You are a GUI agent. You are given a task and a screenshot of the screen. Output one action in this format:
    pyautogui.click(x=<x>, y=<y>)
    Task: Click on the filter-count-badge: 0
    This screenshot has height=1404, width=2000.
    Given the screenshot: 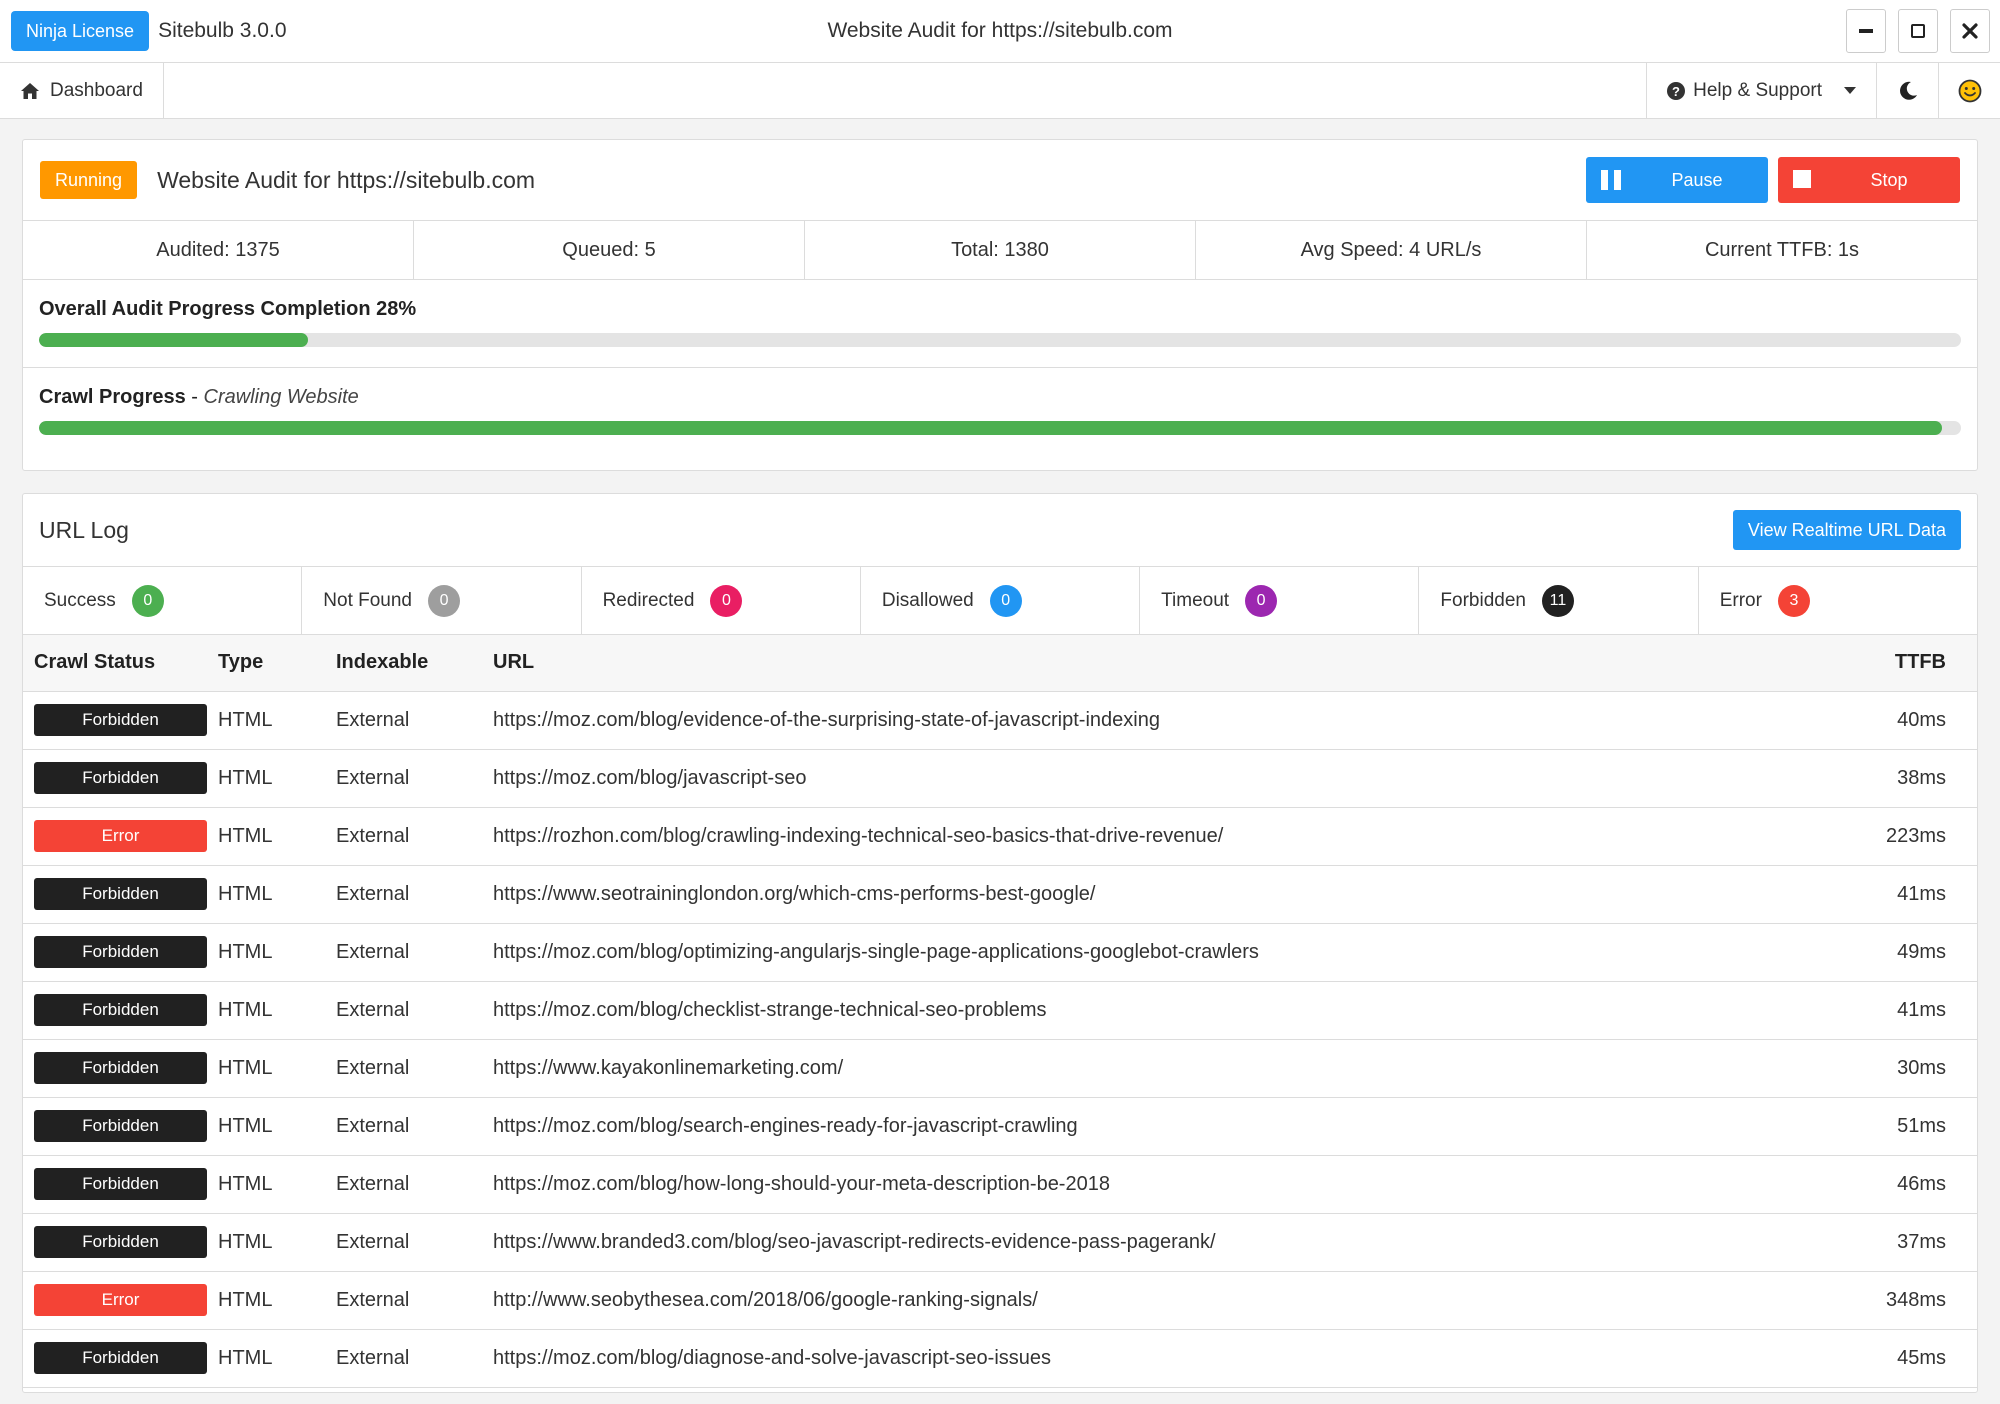 What is the action you would take?
    pyautogui.click(x=726, y=600)
    